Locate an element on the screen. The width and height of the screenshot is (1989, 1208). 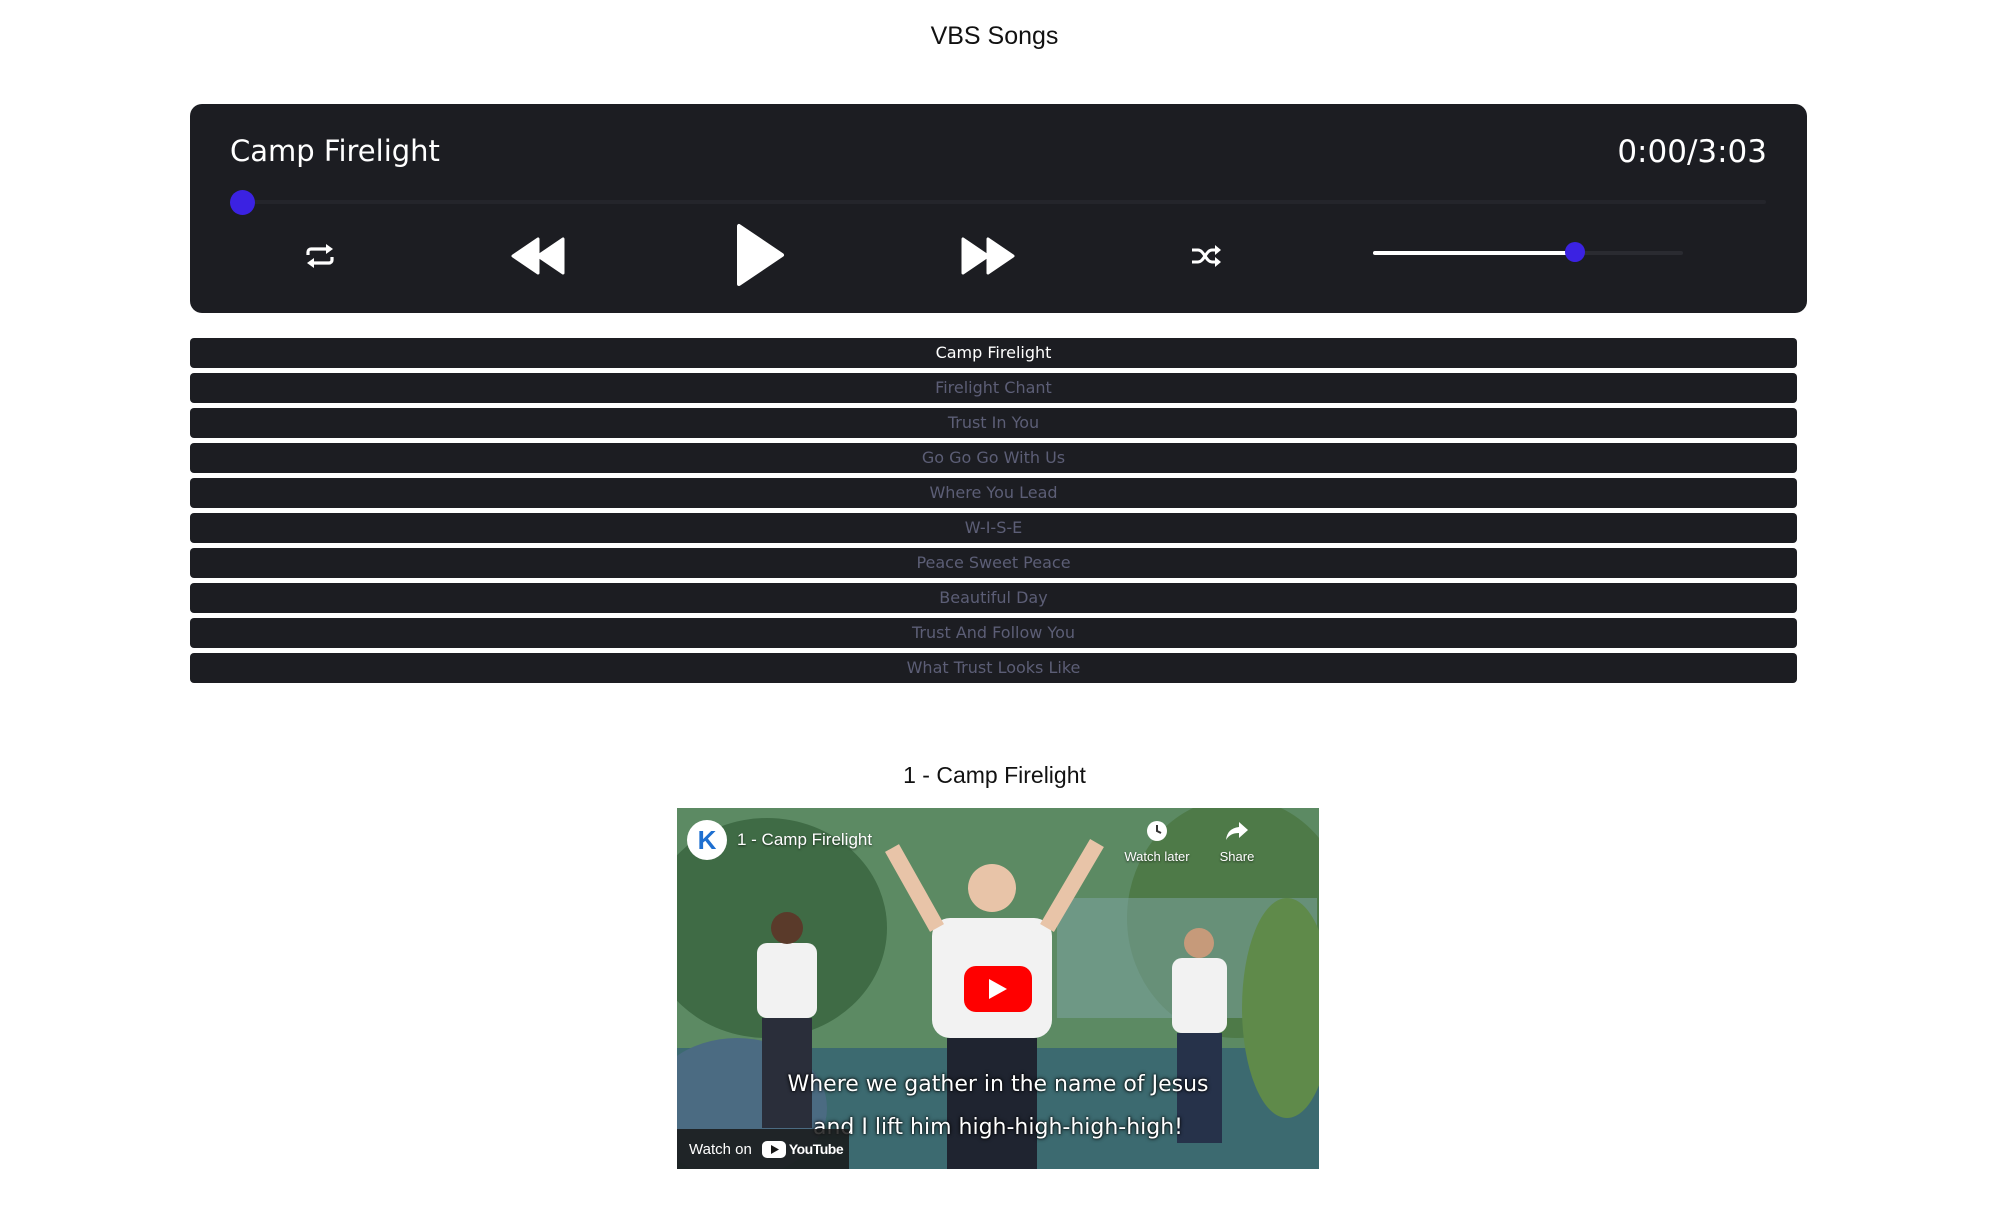
playlist-item: Peace Sweet Peace is located at coordinates (993, 563).